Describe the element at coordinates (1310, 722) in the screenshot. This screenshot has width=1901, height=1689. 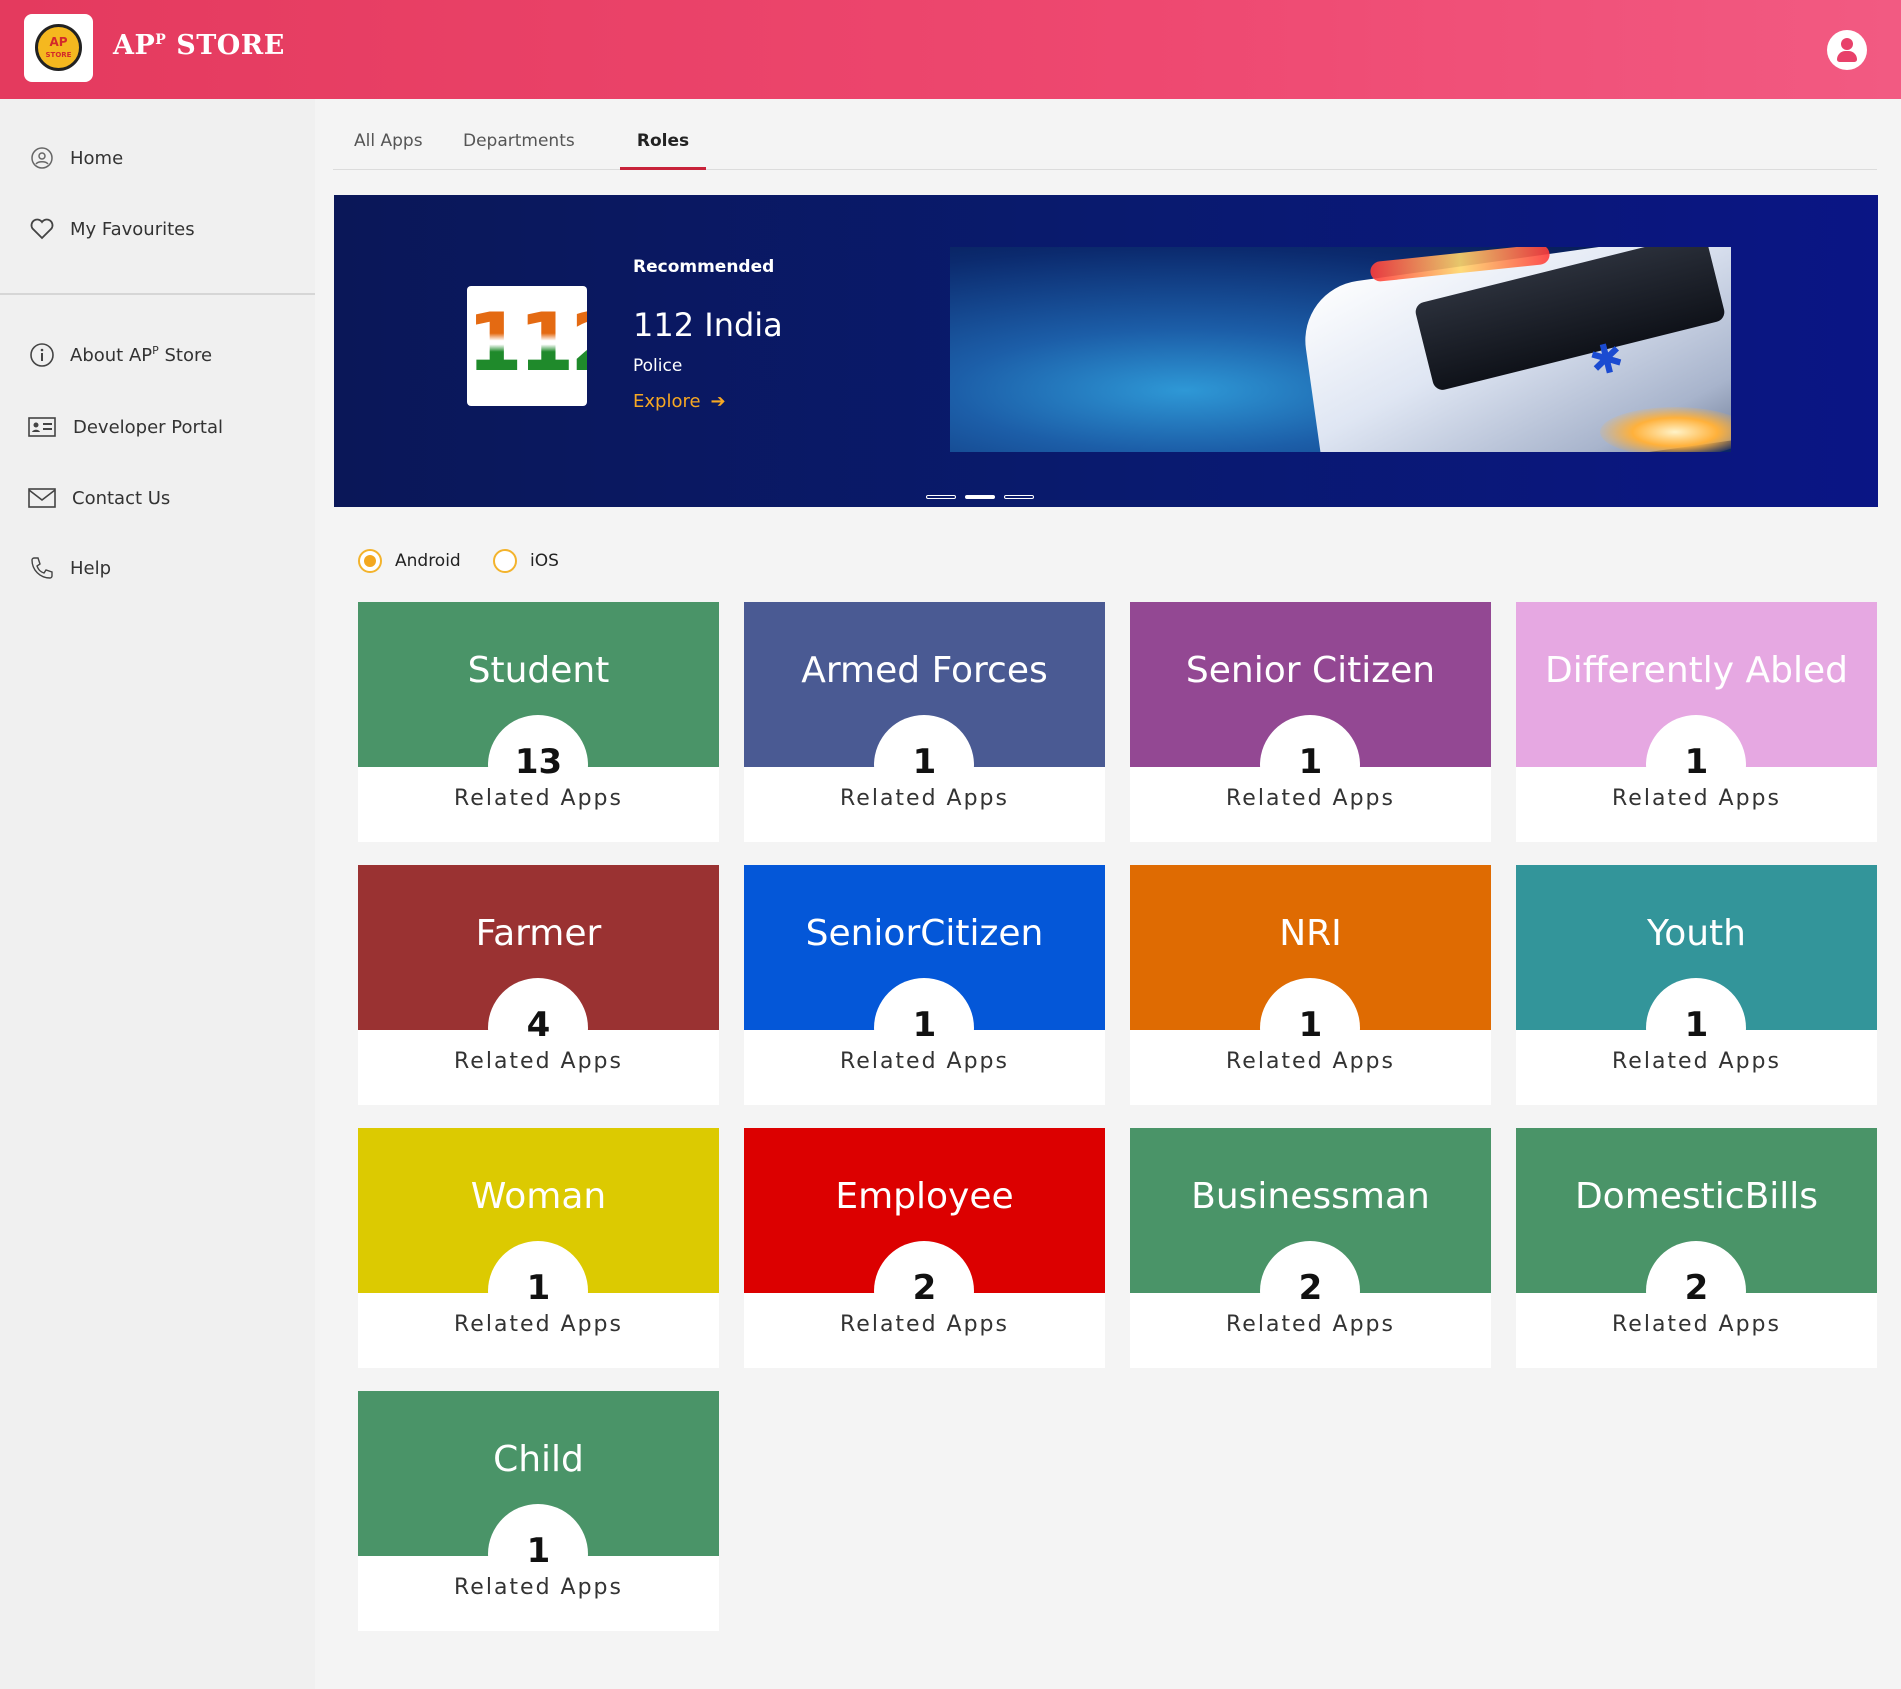
I see `role-card: Senior Citizen 1 Related Apps` at that location.